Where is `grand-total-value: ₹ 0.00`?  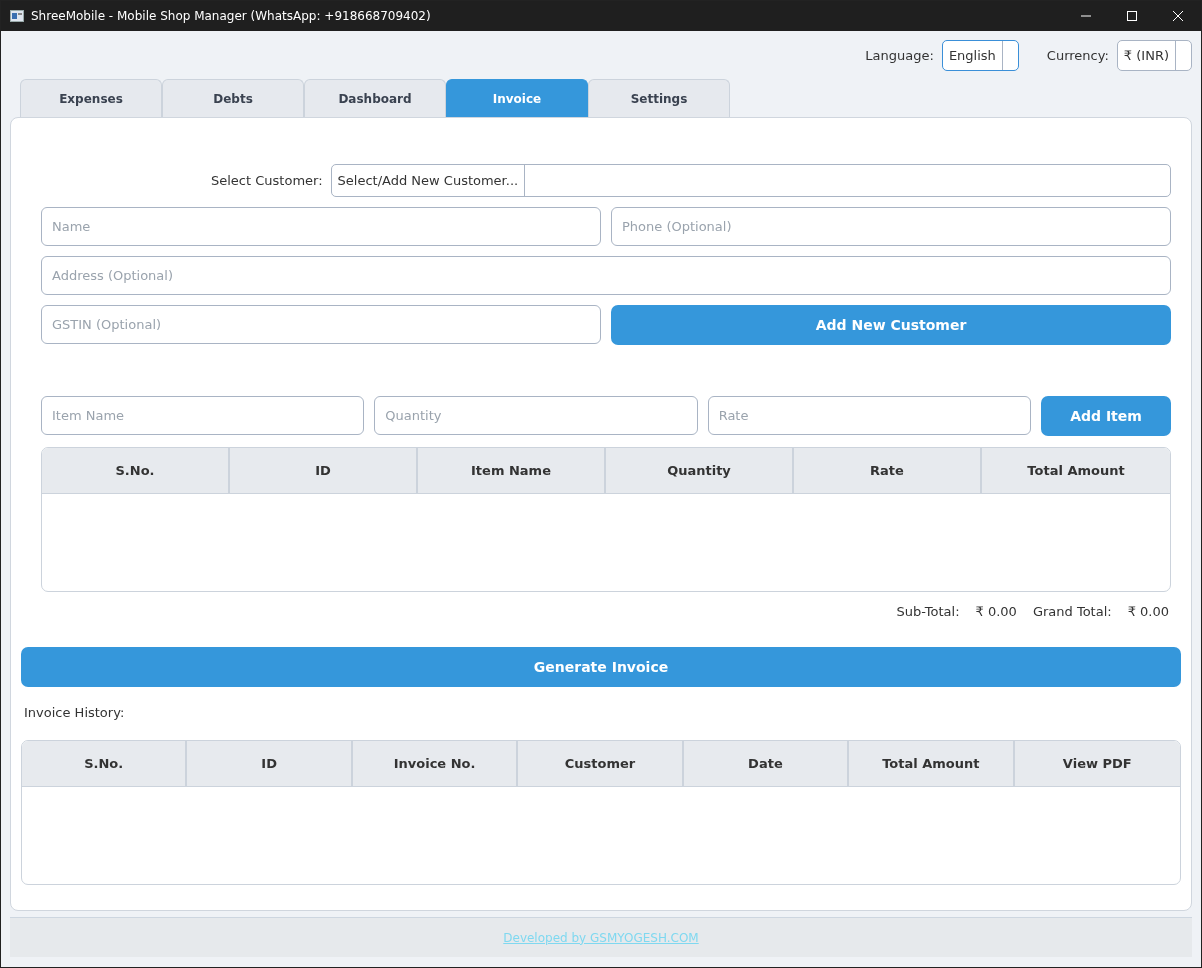 grand-total-value: ₹ 0.00 is located at coordinates (1148, 611).